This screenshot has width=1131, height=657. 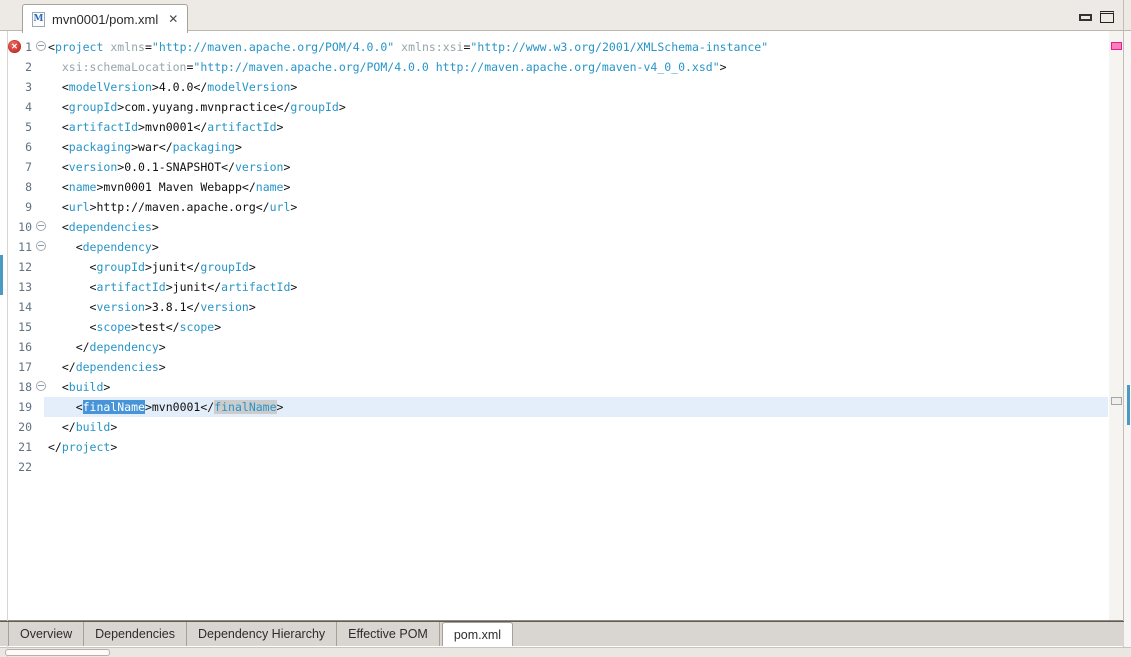 I want to click on overview-ruler, so click(x=1116, y=325).